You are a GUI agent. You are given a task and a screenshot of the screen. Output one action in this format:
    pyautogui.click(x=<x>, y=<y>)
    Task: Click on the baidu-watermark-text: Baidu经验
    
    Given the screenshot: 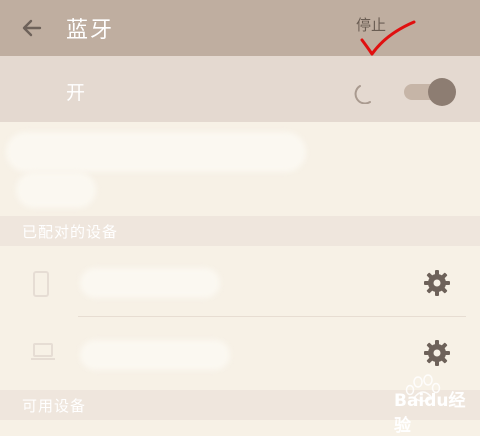 What is the action you would take?
    pyautogui.click(x=430, y=413)
    